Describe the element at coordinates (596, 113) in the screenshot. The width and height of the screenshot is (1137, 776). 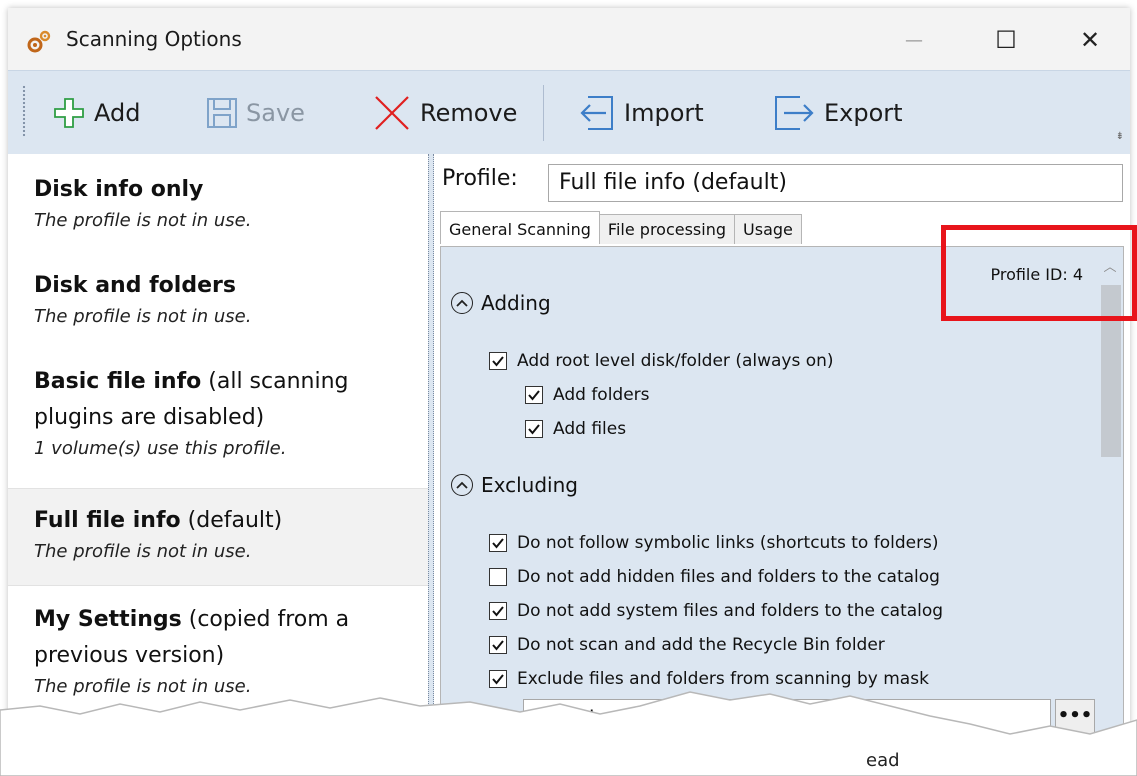
I see `import-icon` at that location.